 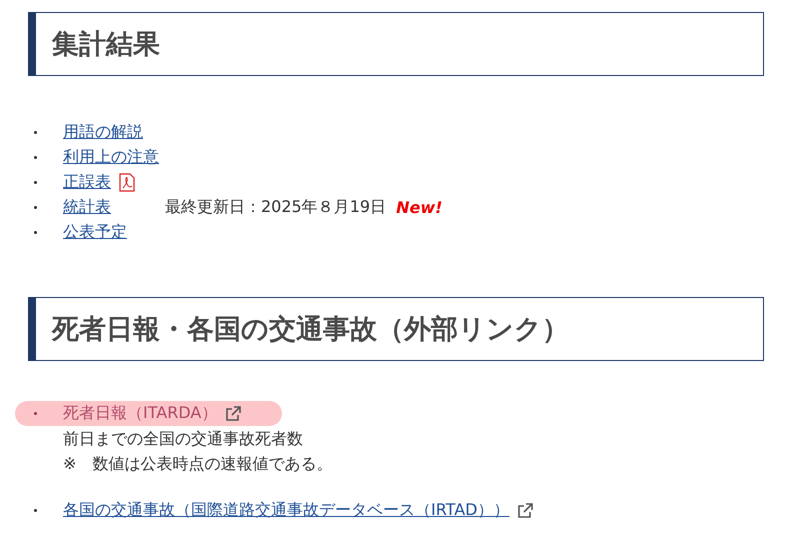 What do you see at coordinates (87, 182) in the screenshot?
I see `list-link: 正誤表` at bounding box center [87, 182].